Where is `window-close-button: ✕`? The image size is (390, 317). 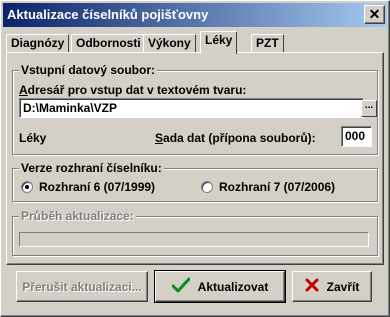 window-close-button: ✕ is located at coordinates (374, 14).